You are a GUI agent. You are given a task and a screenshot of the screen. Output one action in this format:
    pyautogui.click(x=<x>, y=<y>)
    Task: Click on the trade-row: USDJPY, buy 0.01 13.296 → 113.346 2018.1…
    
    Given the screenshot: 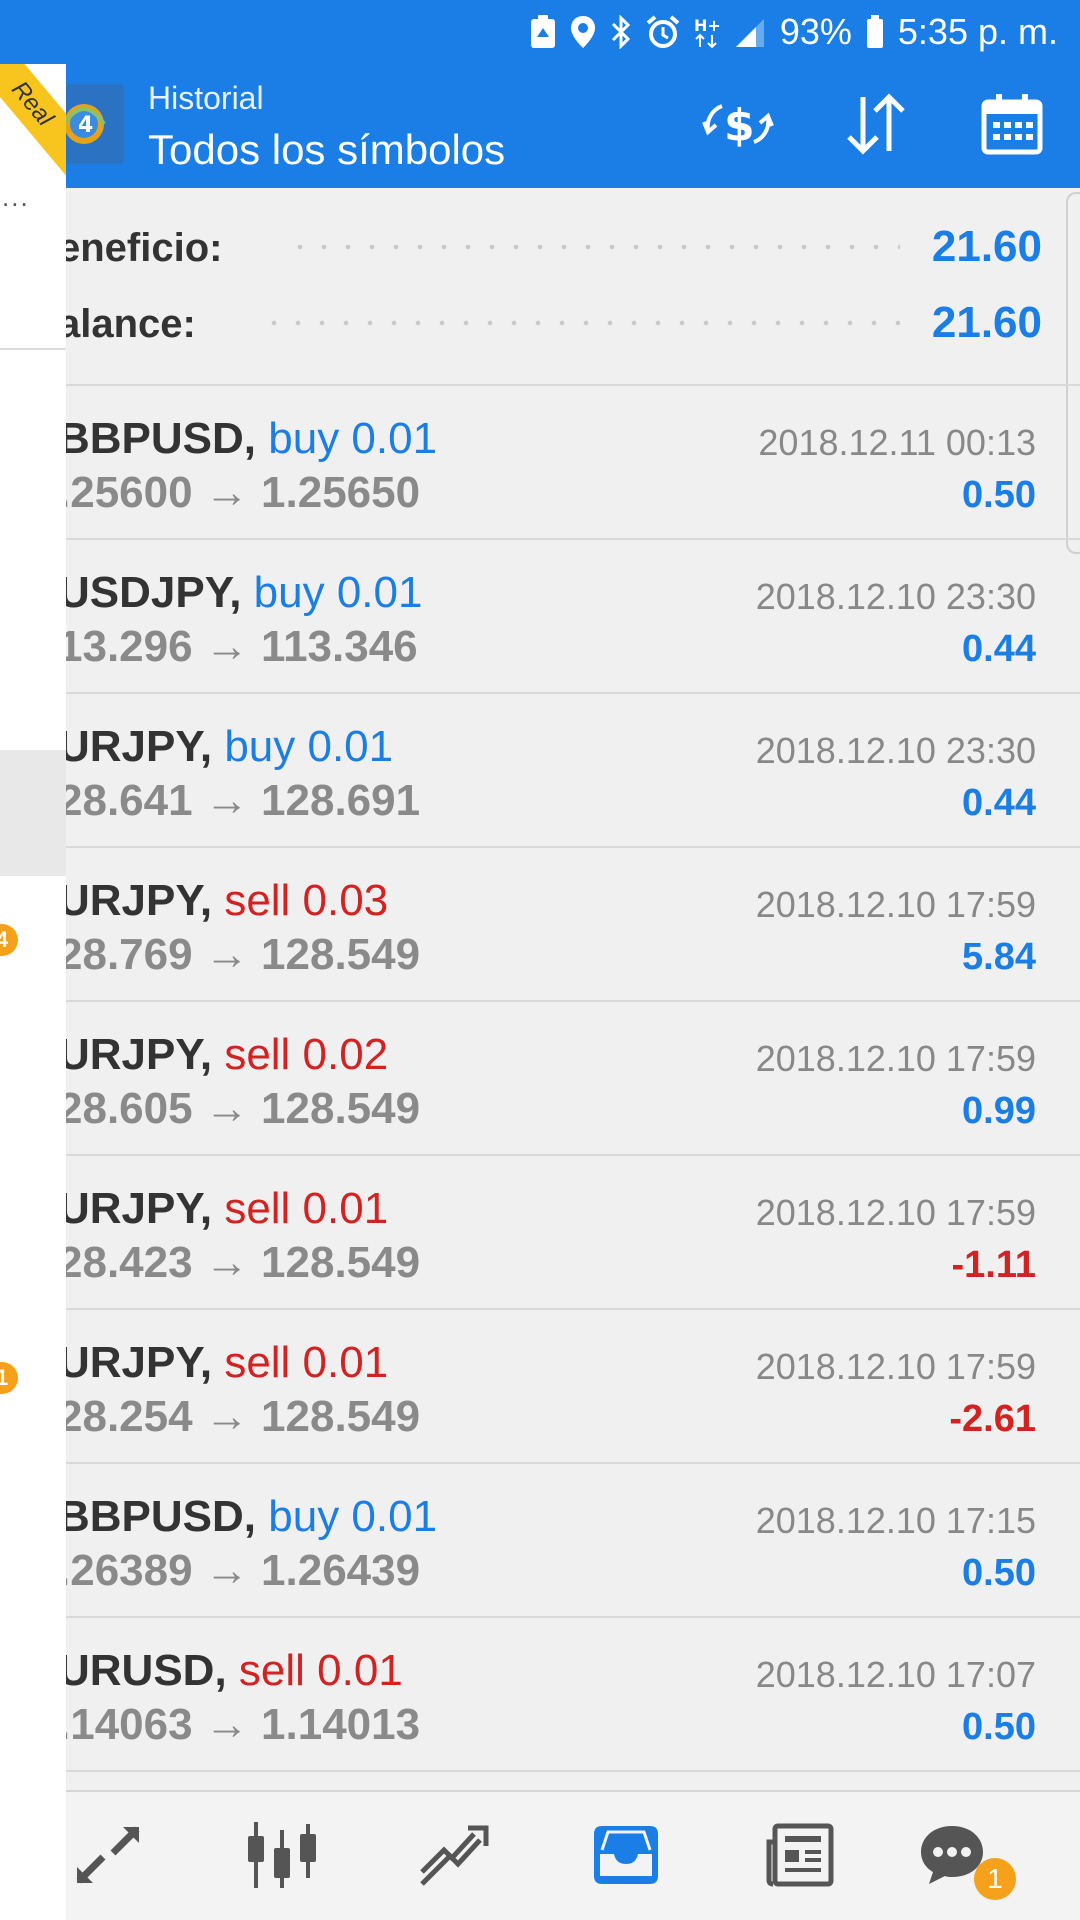 What is the action you would take?
    pyautogui.click(x=540, y=615)
    